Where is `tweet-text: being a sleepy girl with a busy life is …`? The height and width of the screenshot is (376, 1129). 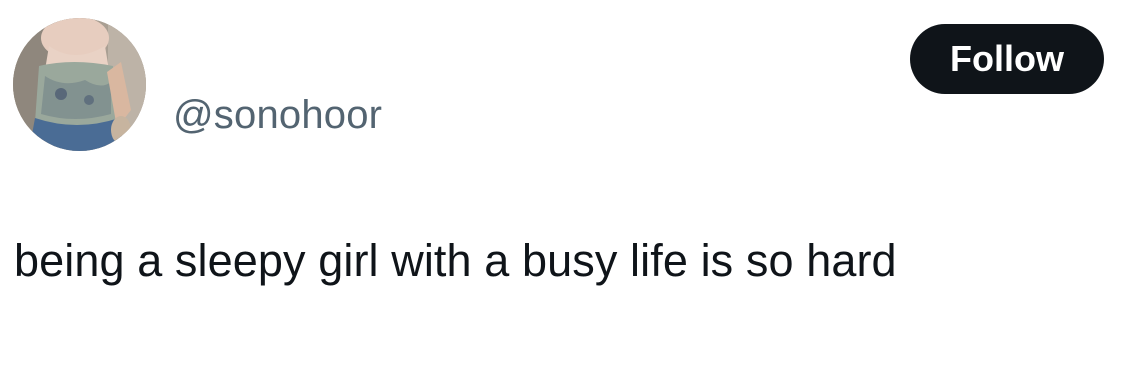
tweet-text: being a sleepy girl with a busy life is … is located at coordinates (455, 260).